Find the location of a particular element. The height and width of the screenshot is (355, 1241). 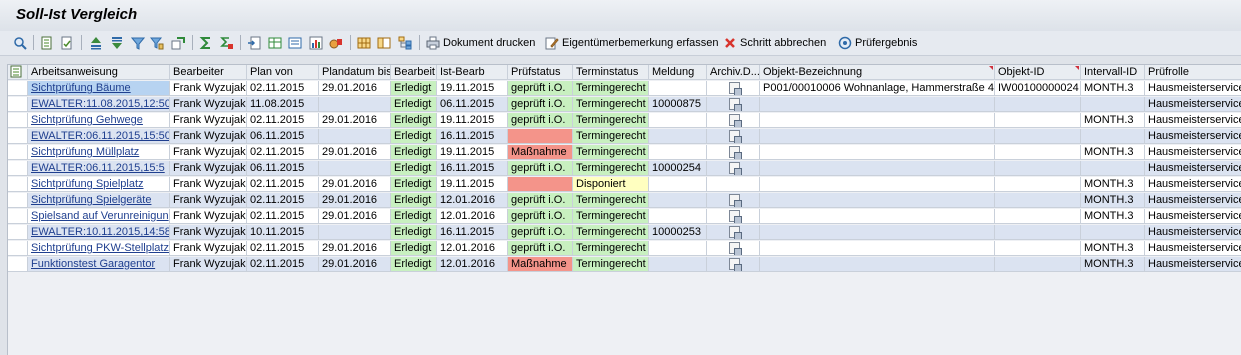

filter-options-button is located at coordinates (157, 42).